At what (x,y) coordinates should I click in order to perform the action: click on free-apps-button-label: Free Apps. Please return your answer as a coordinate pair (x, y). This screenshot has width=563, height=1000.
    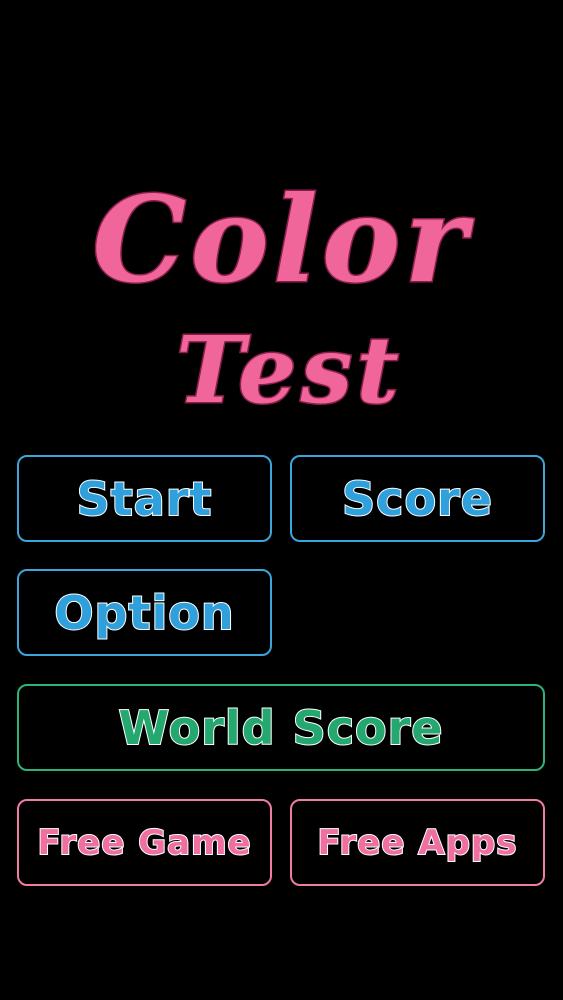
    Looking at the image, I should click on (417, 843).